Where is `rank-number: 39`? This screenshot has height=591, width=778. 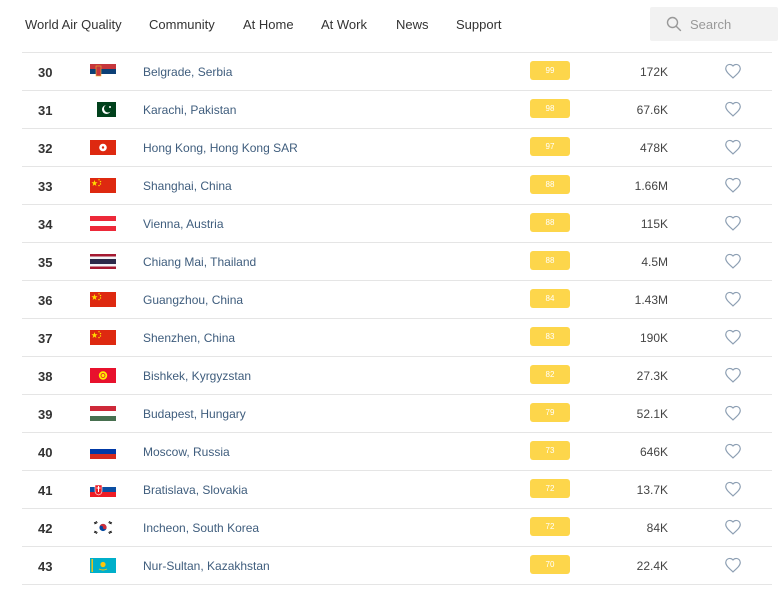
rank-number: 39 is located at coordinates (45, 414).